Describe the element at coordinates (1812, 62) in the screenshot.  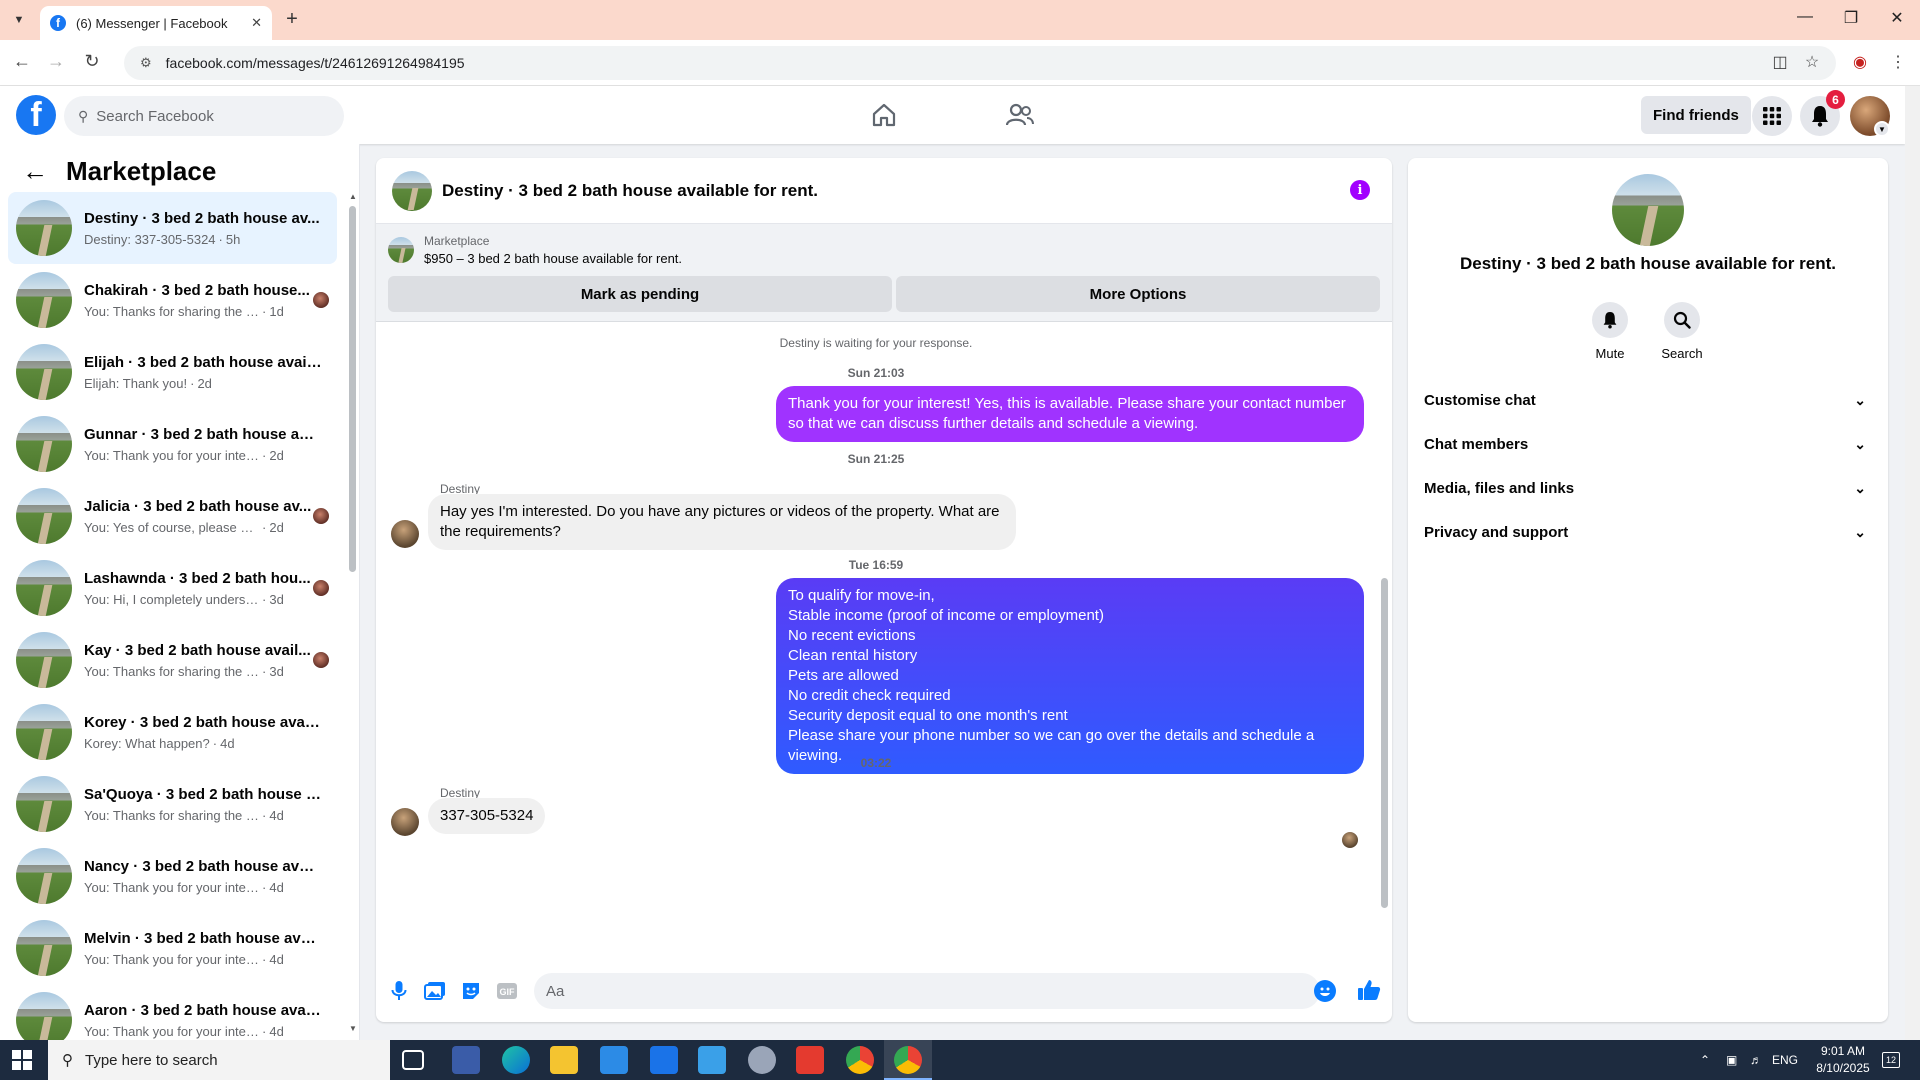
I see `bookmark-star-icon: ☆` at that location.